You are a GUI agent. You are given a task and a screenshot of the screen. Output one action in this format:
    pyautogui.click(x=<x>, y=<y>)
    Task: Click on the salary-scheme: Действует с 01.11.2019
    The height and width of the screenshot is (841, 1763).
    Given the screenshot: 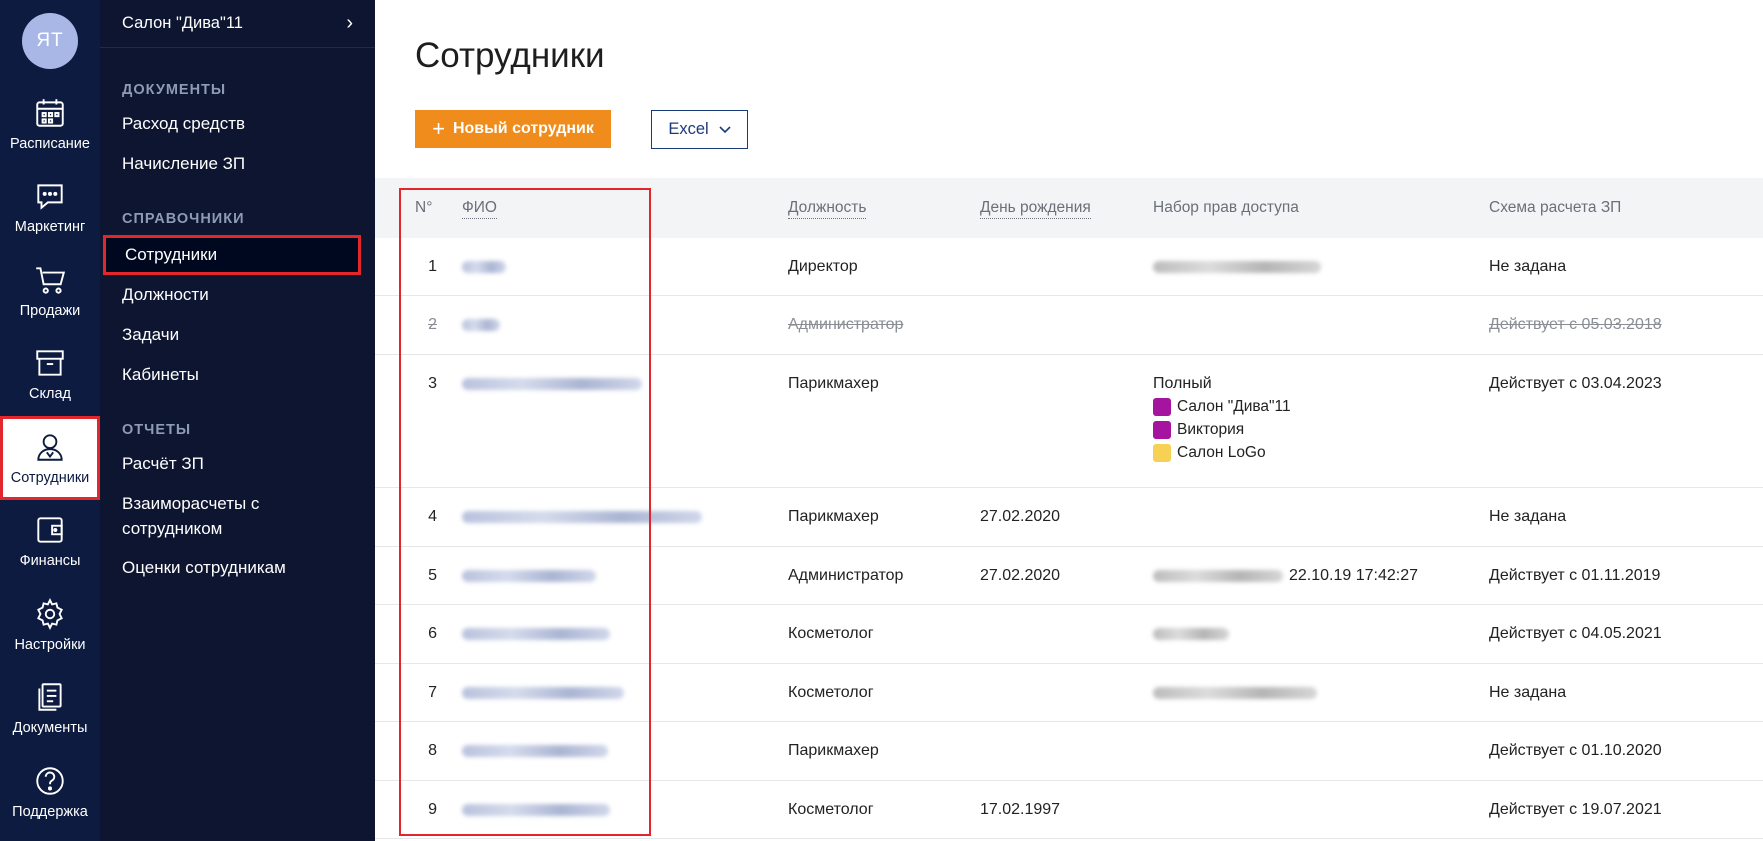 What is the action you would take?
    pyautogui.click(x=1575, y=575)
    